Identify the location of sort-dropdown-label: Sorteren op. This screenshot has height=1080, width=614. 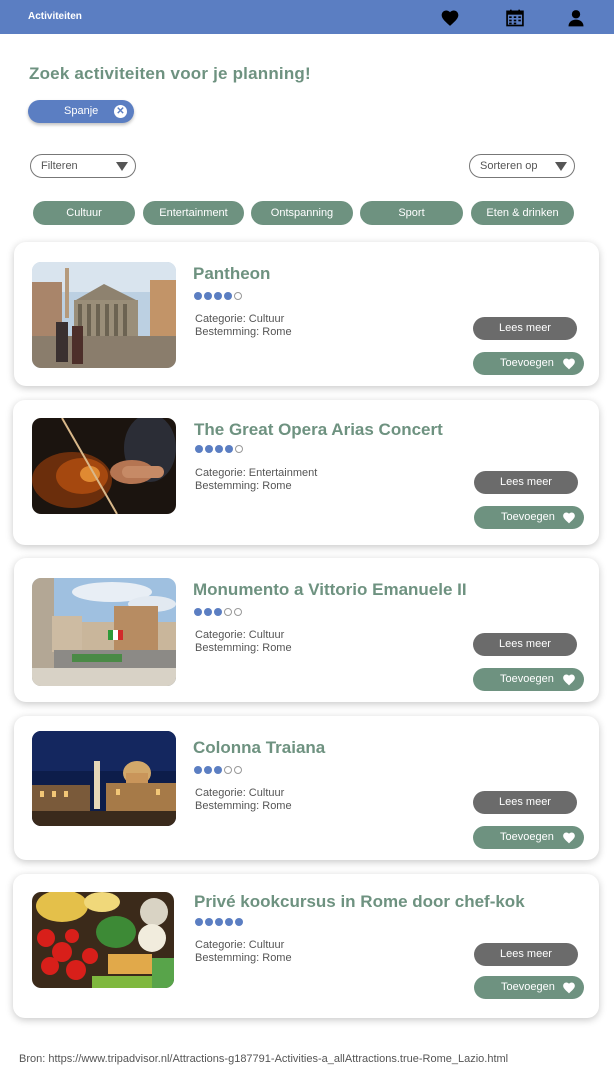
(509, 166).